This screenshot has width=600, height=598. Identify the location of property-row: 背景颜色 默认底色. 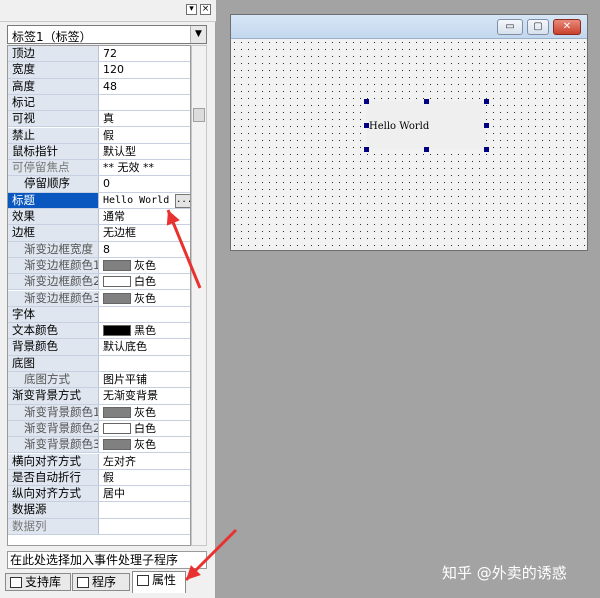
(99, 347).